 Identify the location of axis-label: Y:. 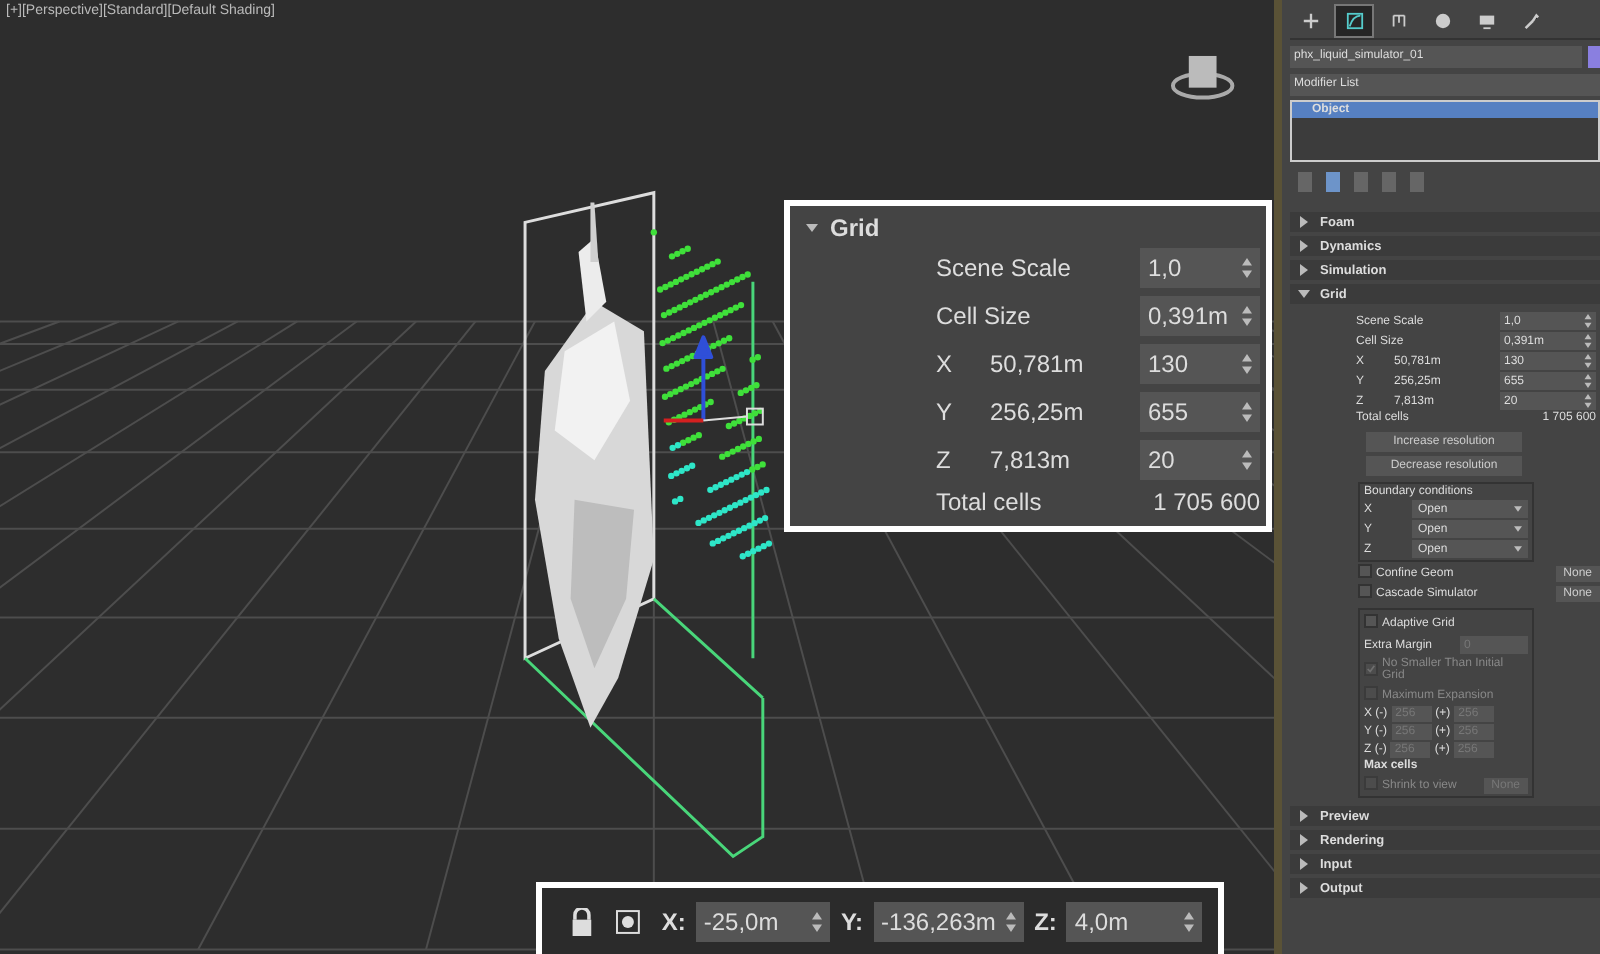
(852, 921).